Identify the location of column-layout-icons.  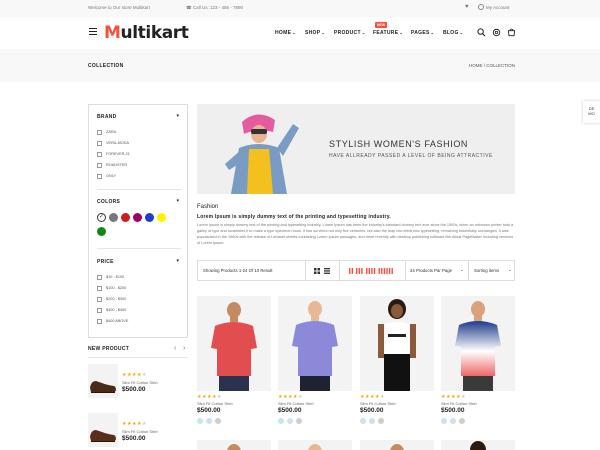
(374, 271).